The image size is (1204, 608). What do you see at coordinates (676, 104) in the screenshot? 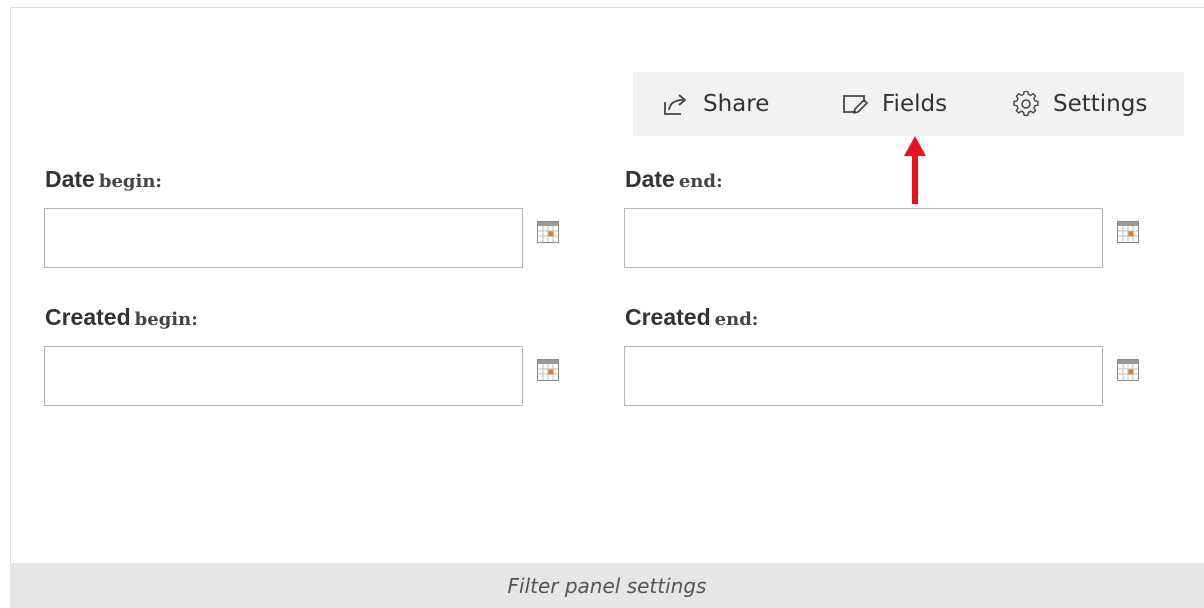
I see `share-icon` at bounding box center [676, 104].